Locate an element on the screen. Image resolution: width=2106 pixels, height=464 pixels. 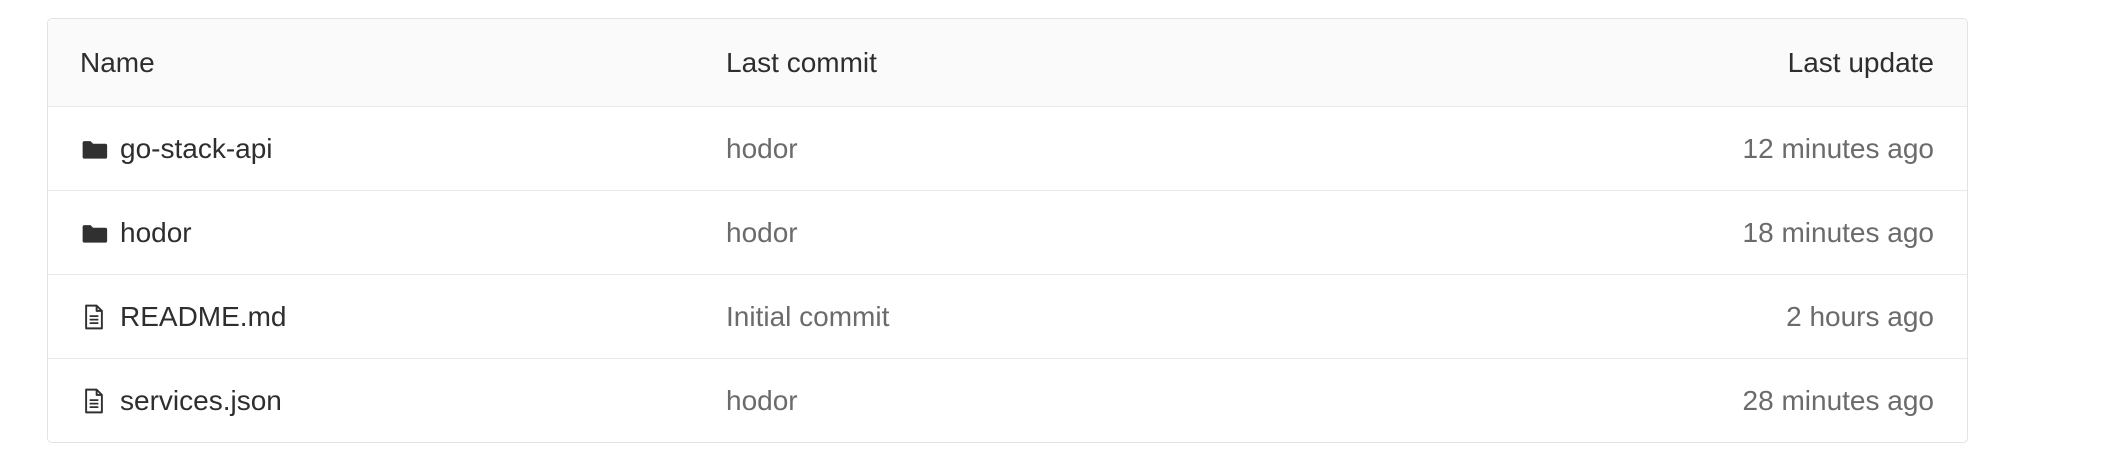
row-name-cell: go-stack-api is located at coordinates (387, 149).